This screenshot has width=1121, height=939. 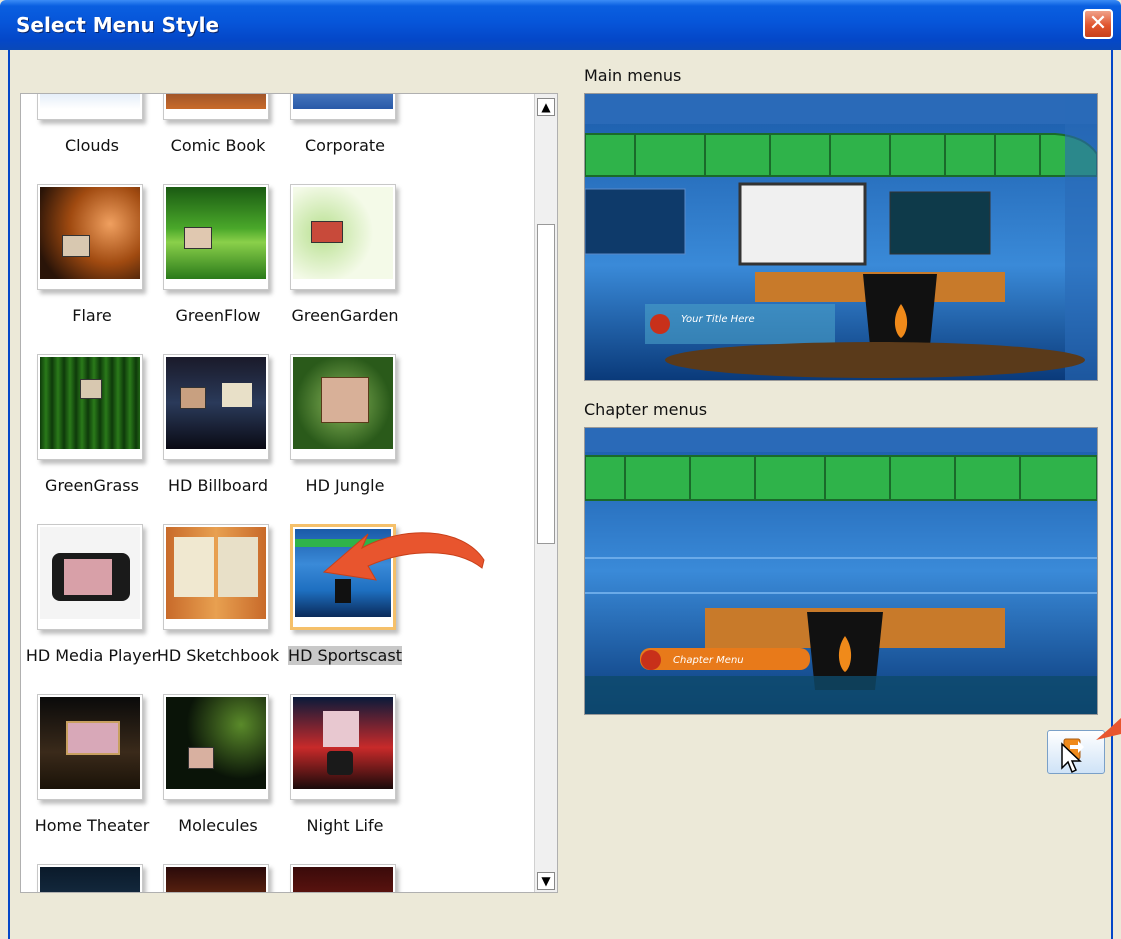 What do you see at coordinates (546, 384) in the screenshot?
I see `scrollbar-thumb` at bounding box center [546, 384].